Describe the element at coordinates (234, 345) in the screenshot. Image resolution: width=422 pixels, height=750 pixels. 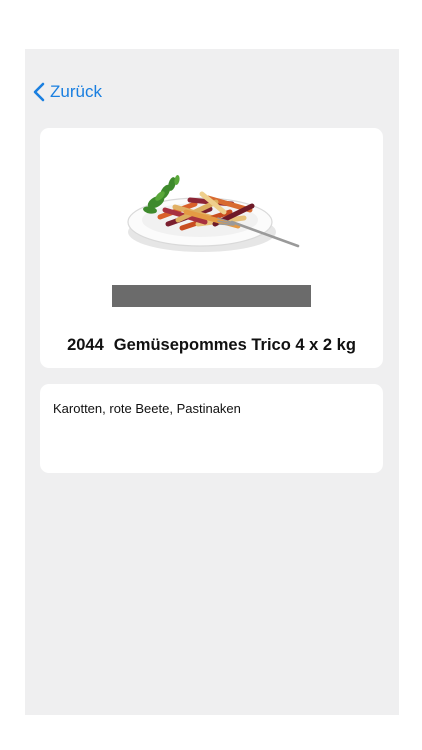
I see `product-name: Gemüsepommes Trico 4 x 2 kg` at that location.